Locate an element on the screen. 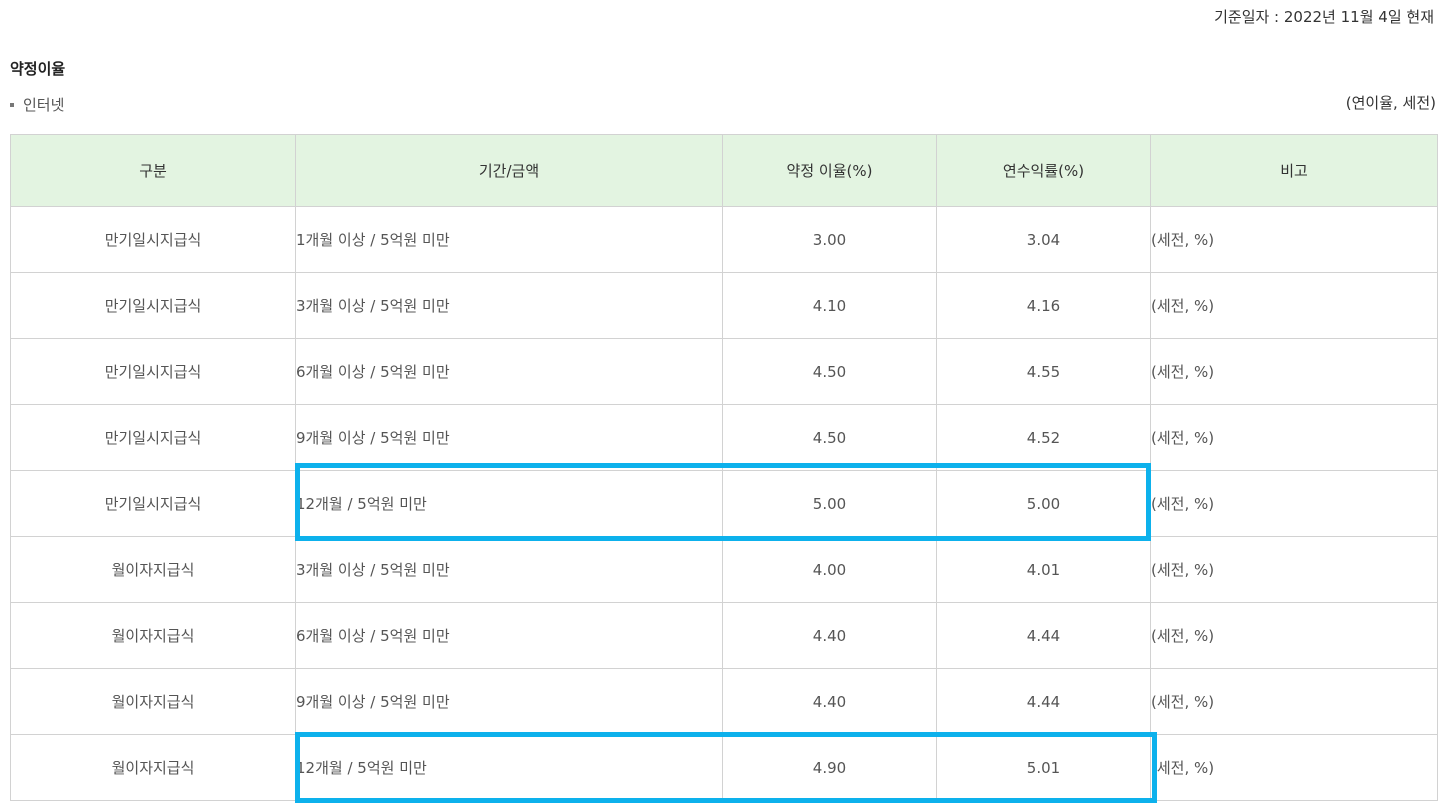 This screenshot has width=1442, height=812. table-row: 월이자지급식 12개월 / 5억원 미만 4.90 5.01 (세전, %) is located at coordinates (724, 767).